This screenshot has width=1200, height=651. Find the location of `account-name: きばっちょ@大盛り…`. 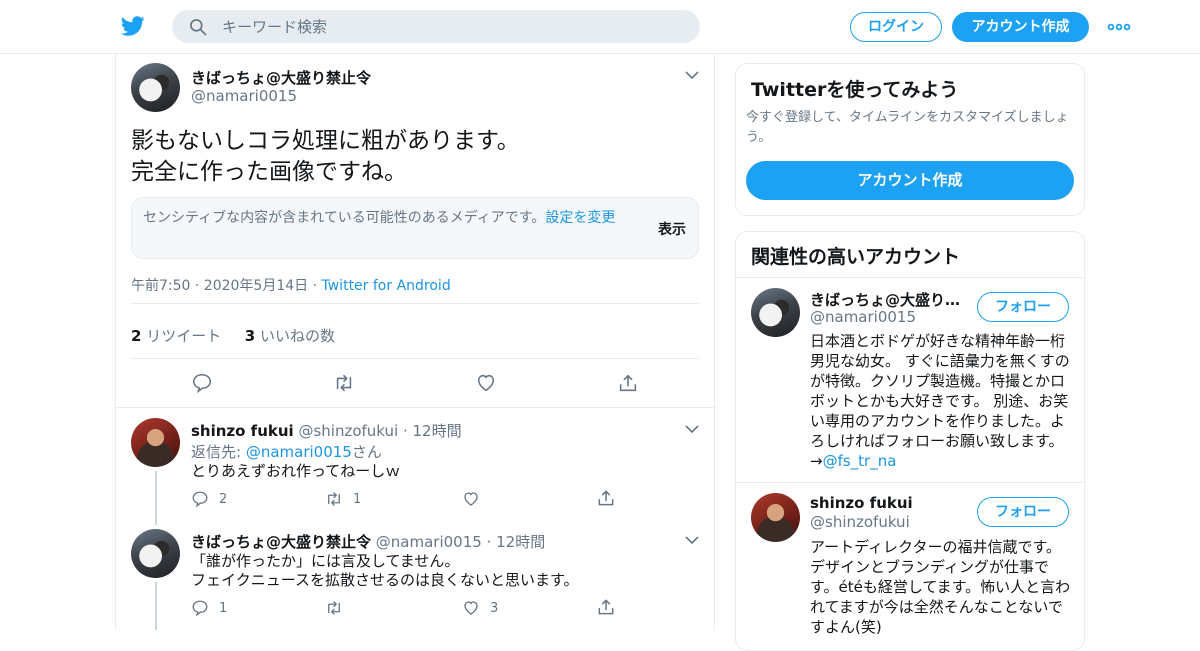

account-name: きばっちょ@大盛り… is located at coordinates (885, 299).